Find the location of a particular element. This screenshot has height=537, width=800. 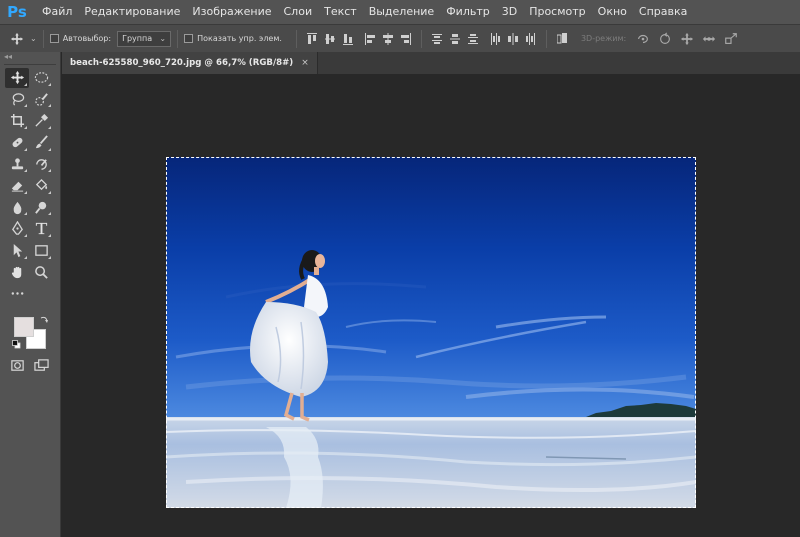

distribute-bottom-icon is located at coordinates (472, 39).